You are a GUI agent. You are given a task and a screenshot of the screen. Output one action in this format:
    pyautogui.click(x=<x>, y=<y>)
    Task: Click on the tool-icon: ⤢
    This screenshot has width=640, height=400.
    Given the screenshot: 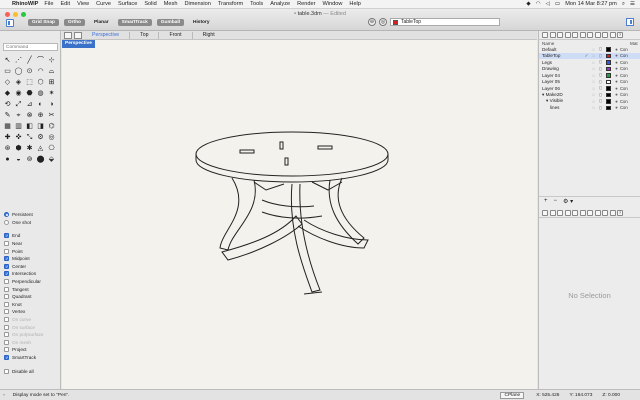 What is the action you would take?
    pyautogui.click(x=18, y=104)
    